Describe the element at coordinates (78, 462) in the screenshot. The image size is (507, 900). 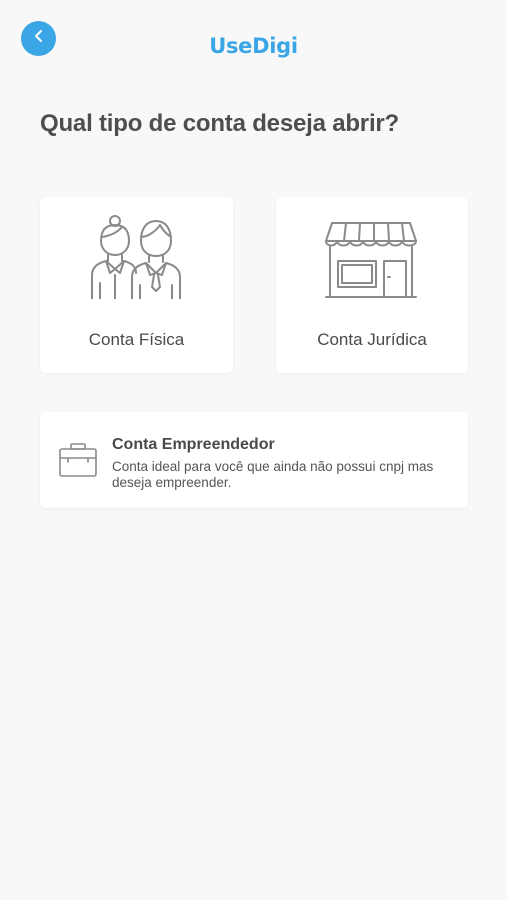
I see `briefcase-icon` at that location.